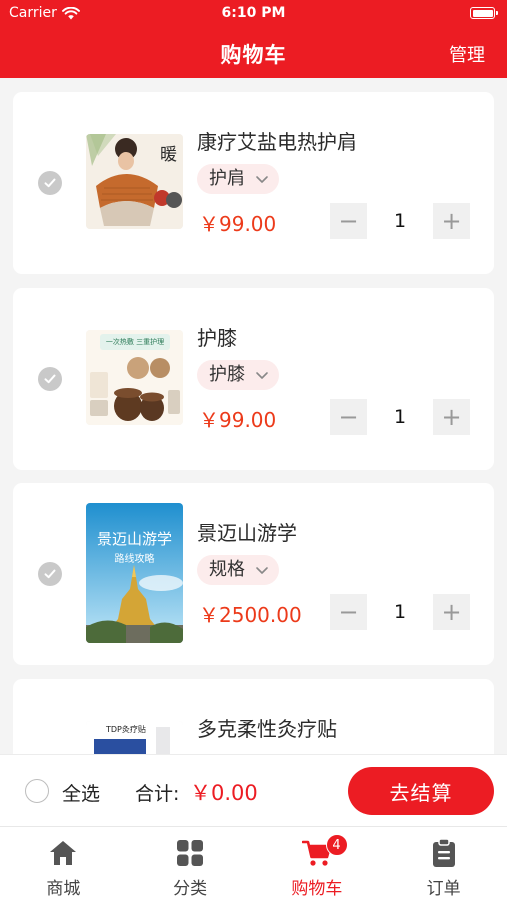 The height and width of the screenshot is (900, 507). I want to click on product-image-caption: 暖, so click(168, 155).